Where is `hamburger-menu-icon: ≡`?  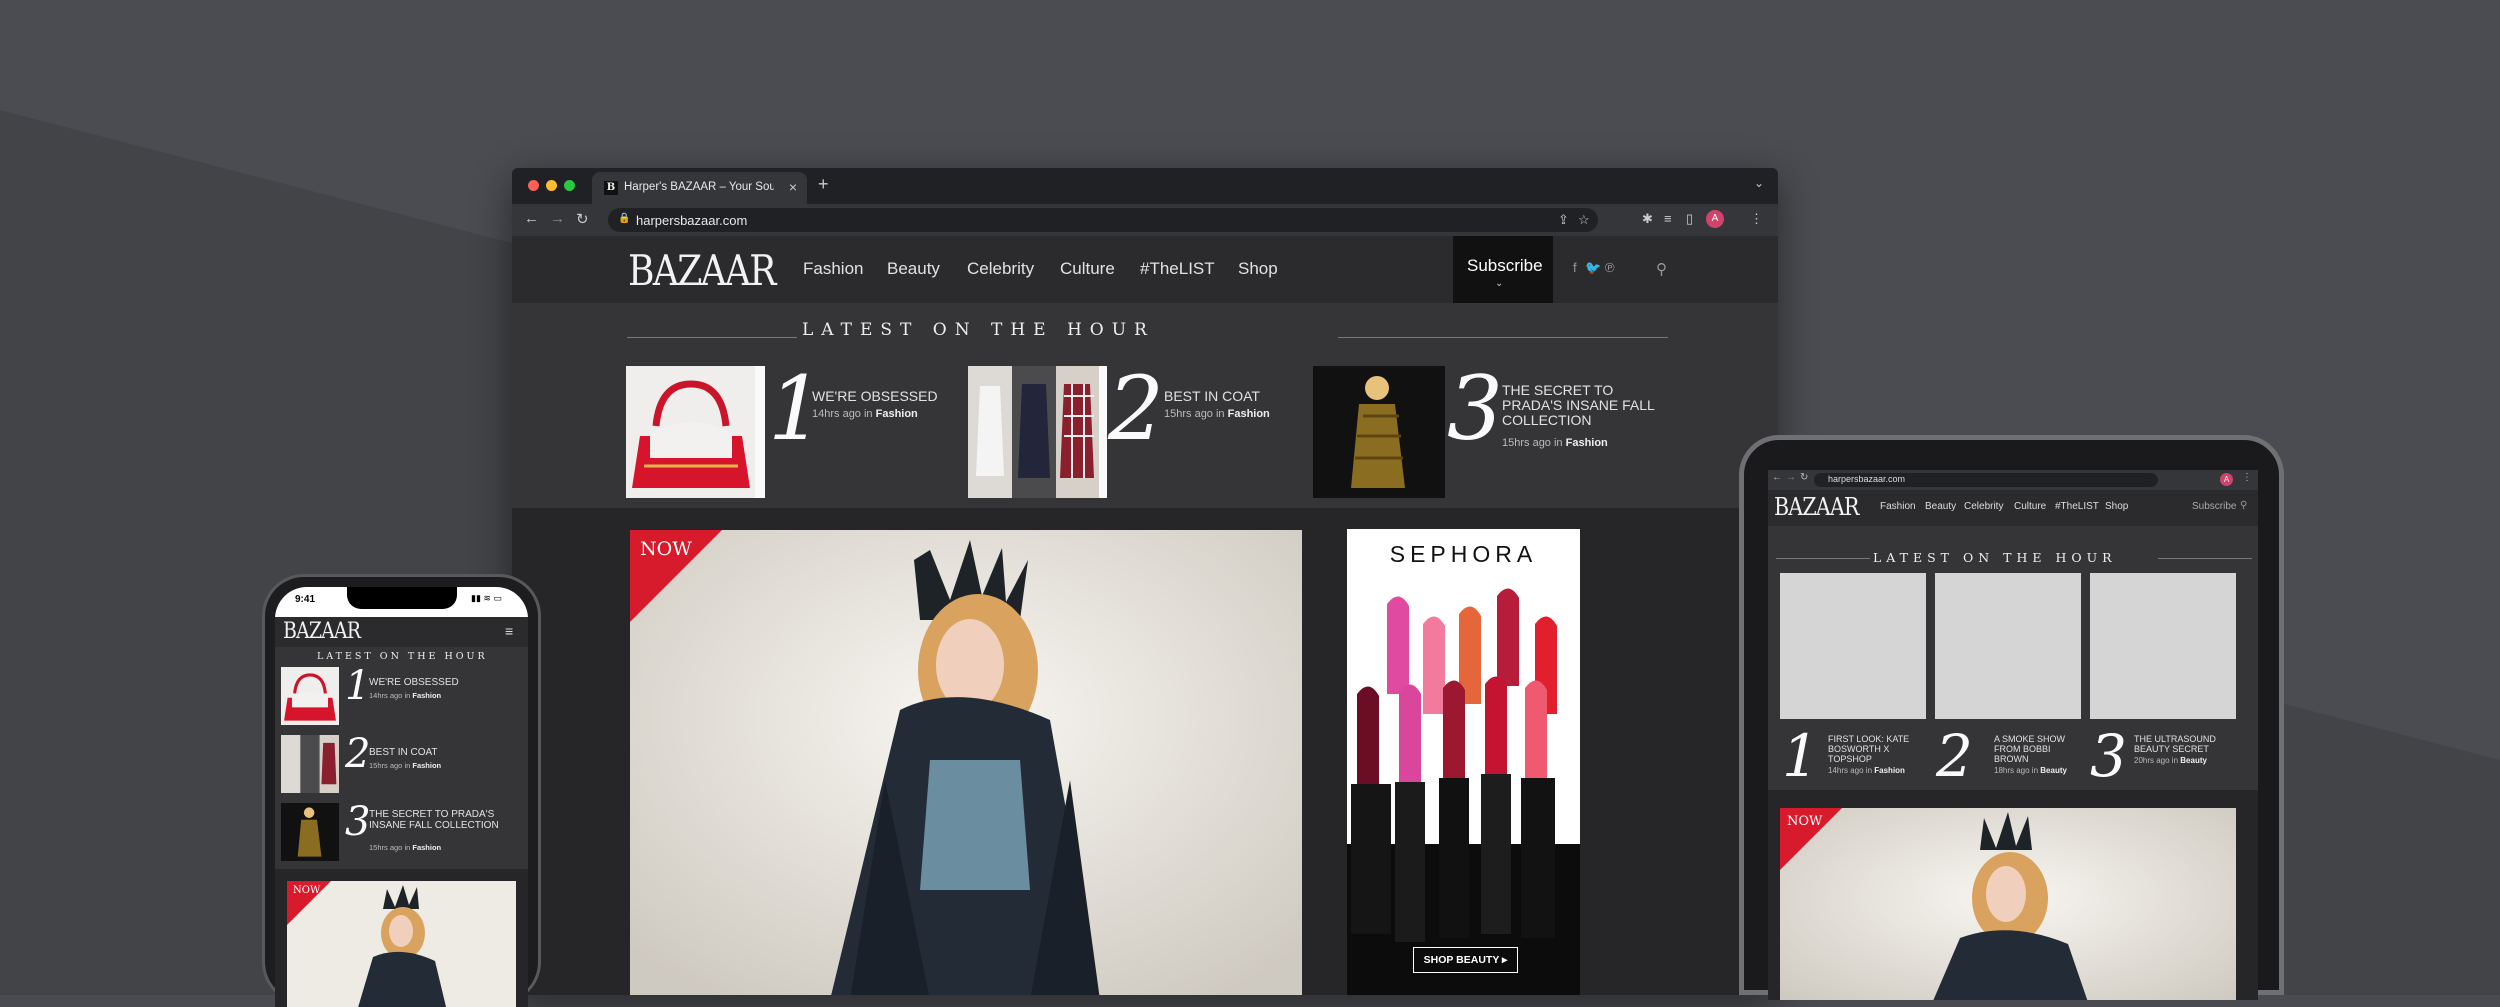
hamburger-menu-icon: ≡ is located at coordinates (509, 631).